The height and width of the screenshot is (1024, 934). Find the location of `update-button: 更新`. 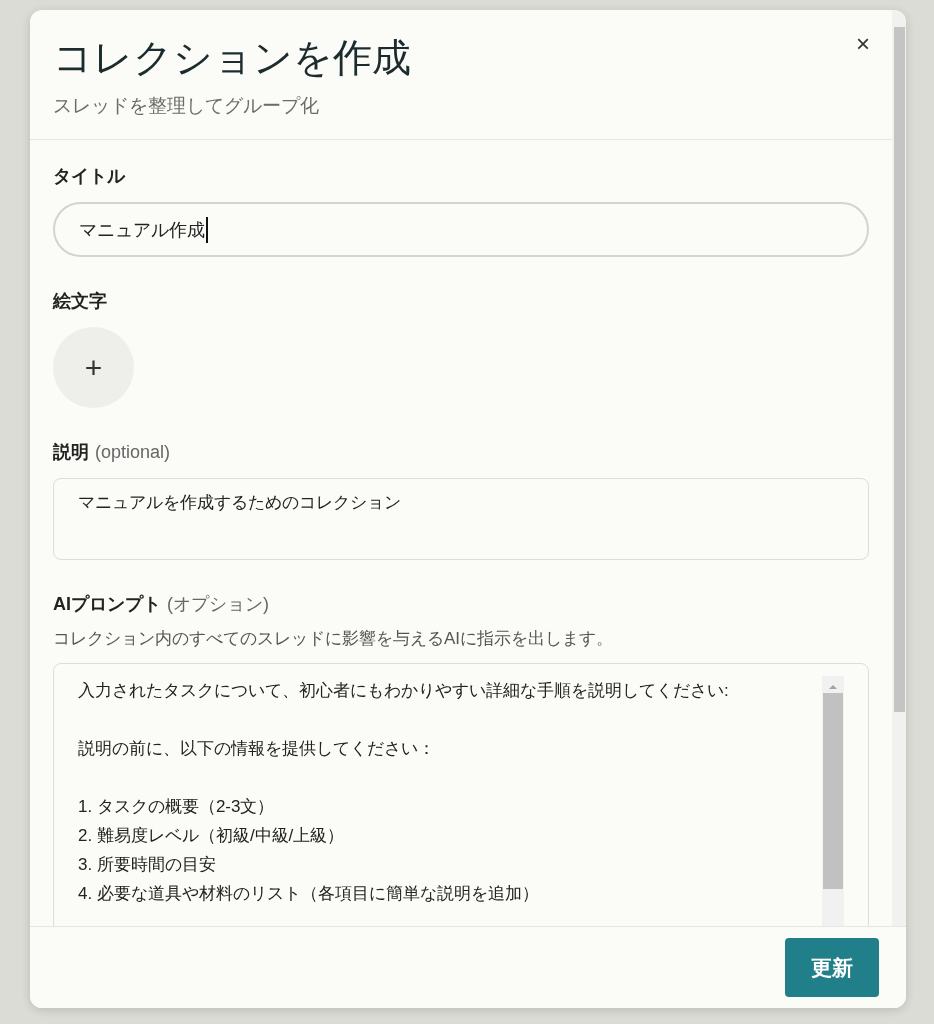

update-button: 更新 is located at coordinates (832, 967).